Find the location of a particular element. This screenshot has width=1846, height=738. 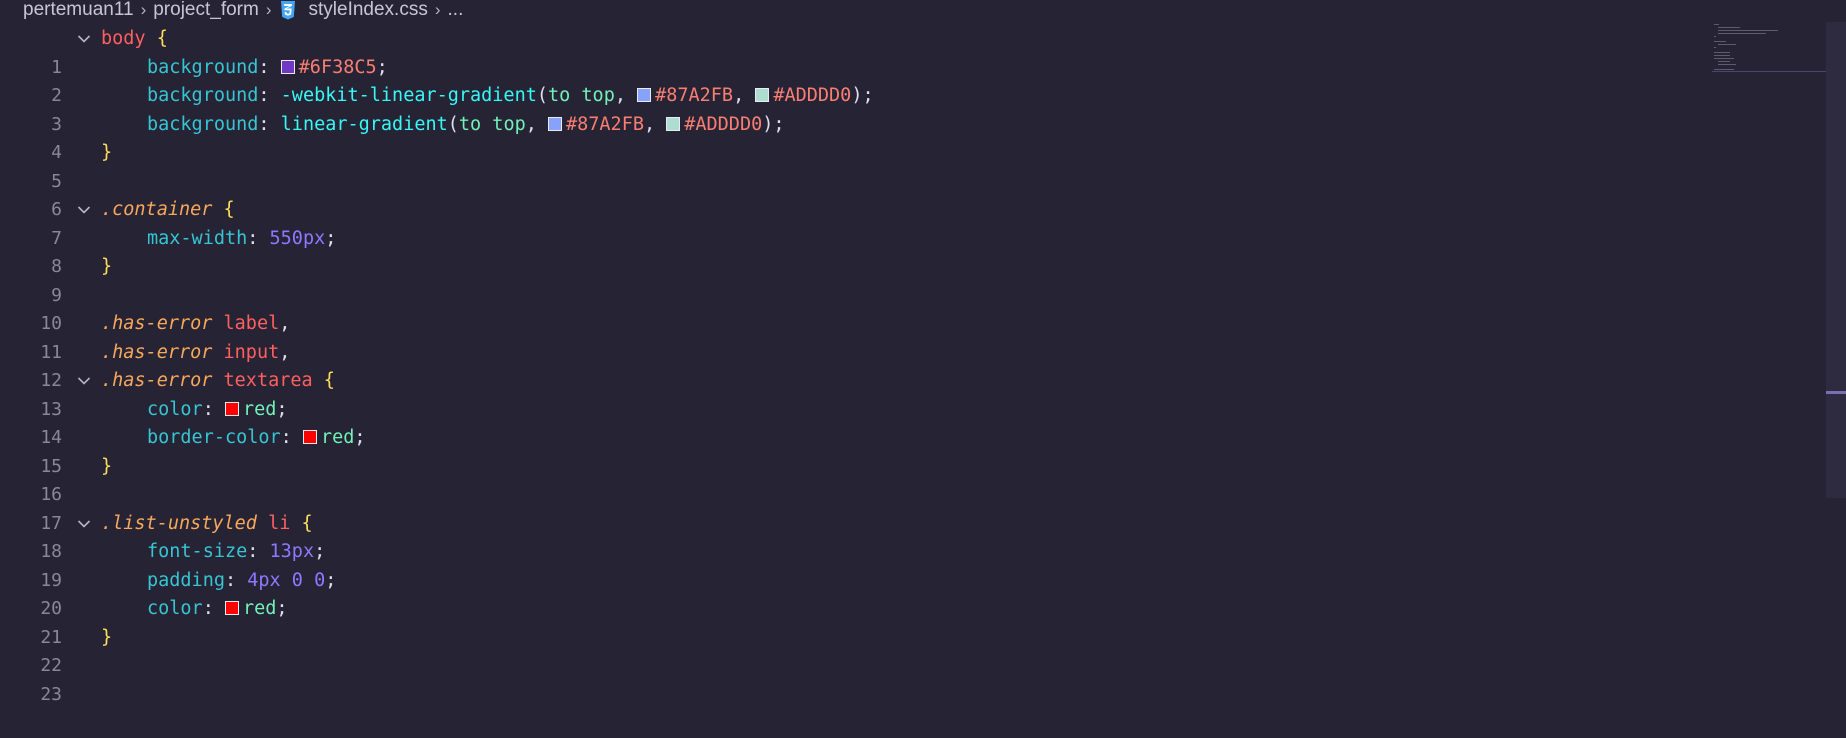

code-line: 14 color: red; is located at coordinates (850, 422).